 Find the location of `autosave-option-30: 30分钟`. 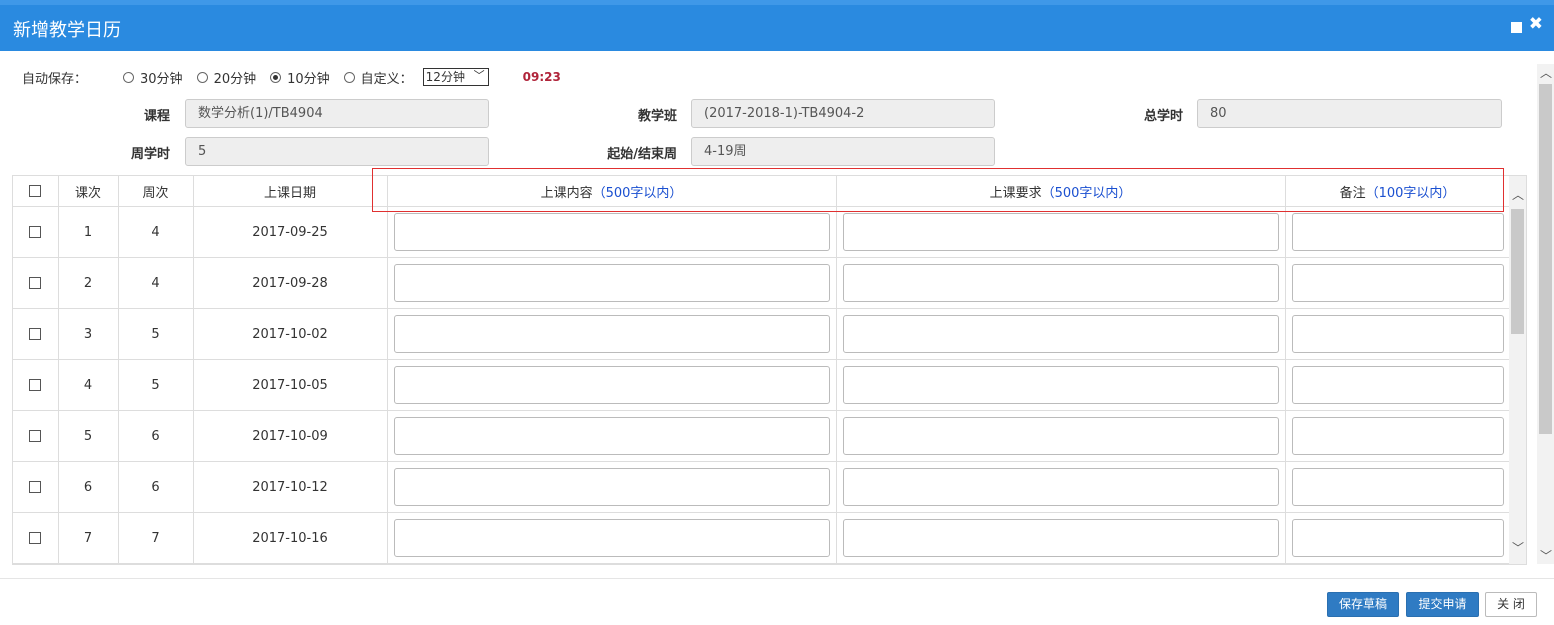

autosave-option-30: 30分钟 is located at coordinates (153, 77).